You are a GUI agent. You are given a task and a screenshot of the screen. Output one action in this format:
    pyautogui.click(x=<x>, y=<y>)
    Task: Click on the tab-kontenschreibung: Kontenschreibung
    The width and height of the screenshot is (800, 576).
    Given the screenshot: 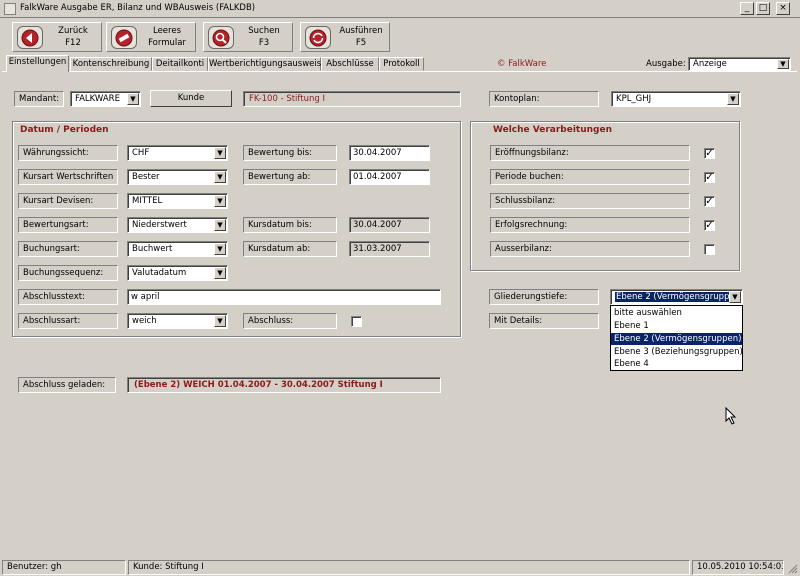 What is the action you would take?
    pyautogui.click(x=111, y=64)
    